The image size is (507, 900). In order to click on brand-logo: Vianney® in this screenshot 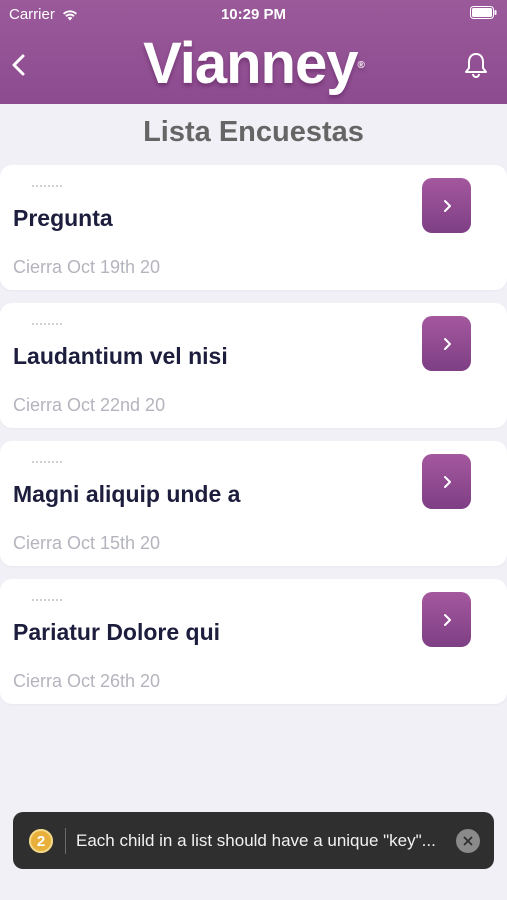, I will do `click(253, 63)`.